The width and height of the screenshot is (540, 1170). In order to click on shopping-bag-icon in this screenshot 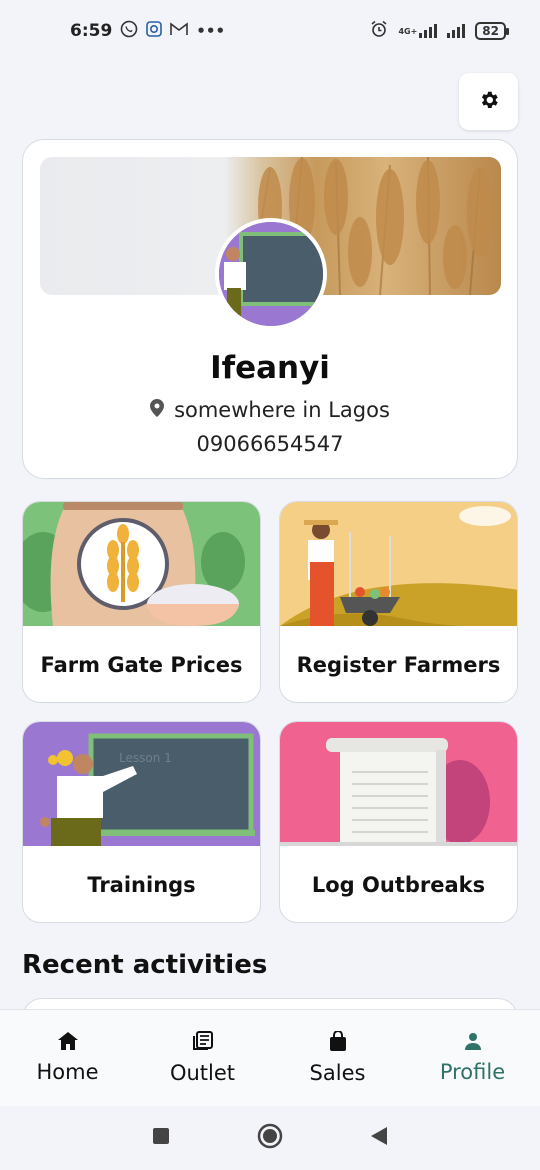, I will do `click(338, 1042)`.